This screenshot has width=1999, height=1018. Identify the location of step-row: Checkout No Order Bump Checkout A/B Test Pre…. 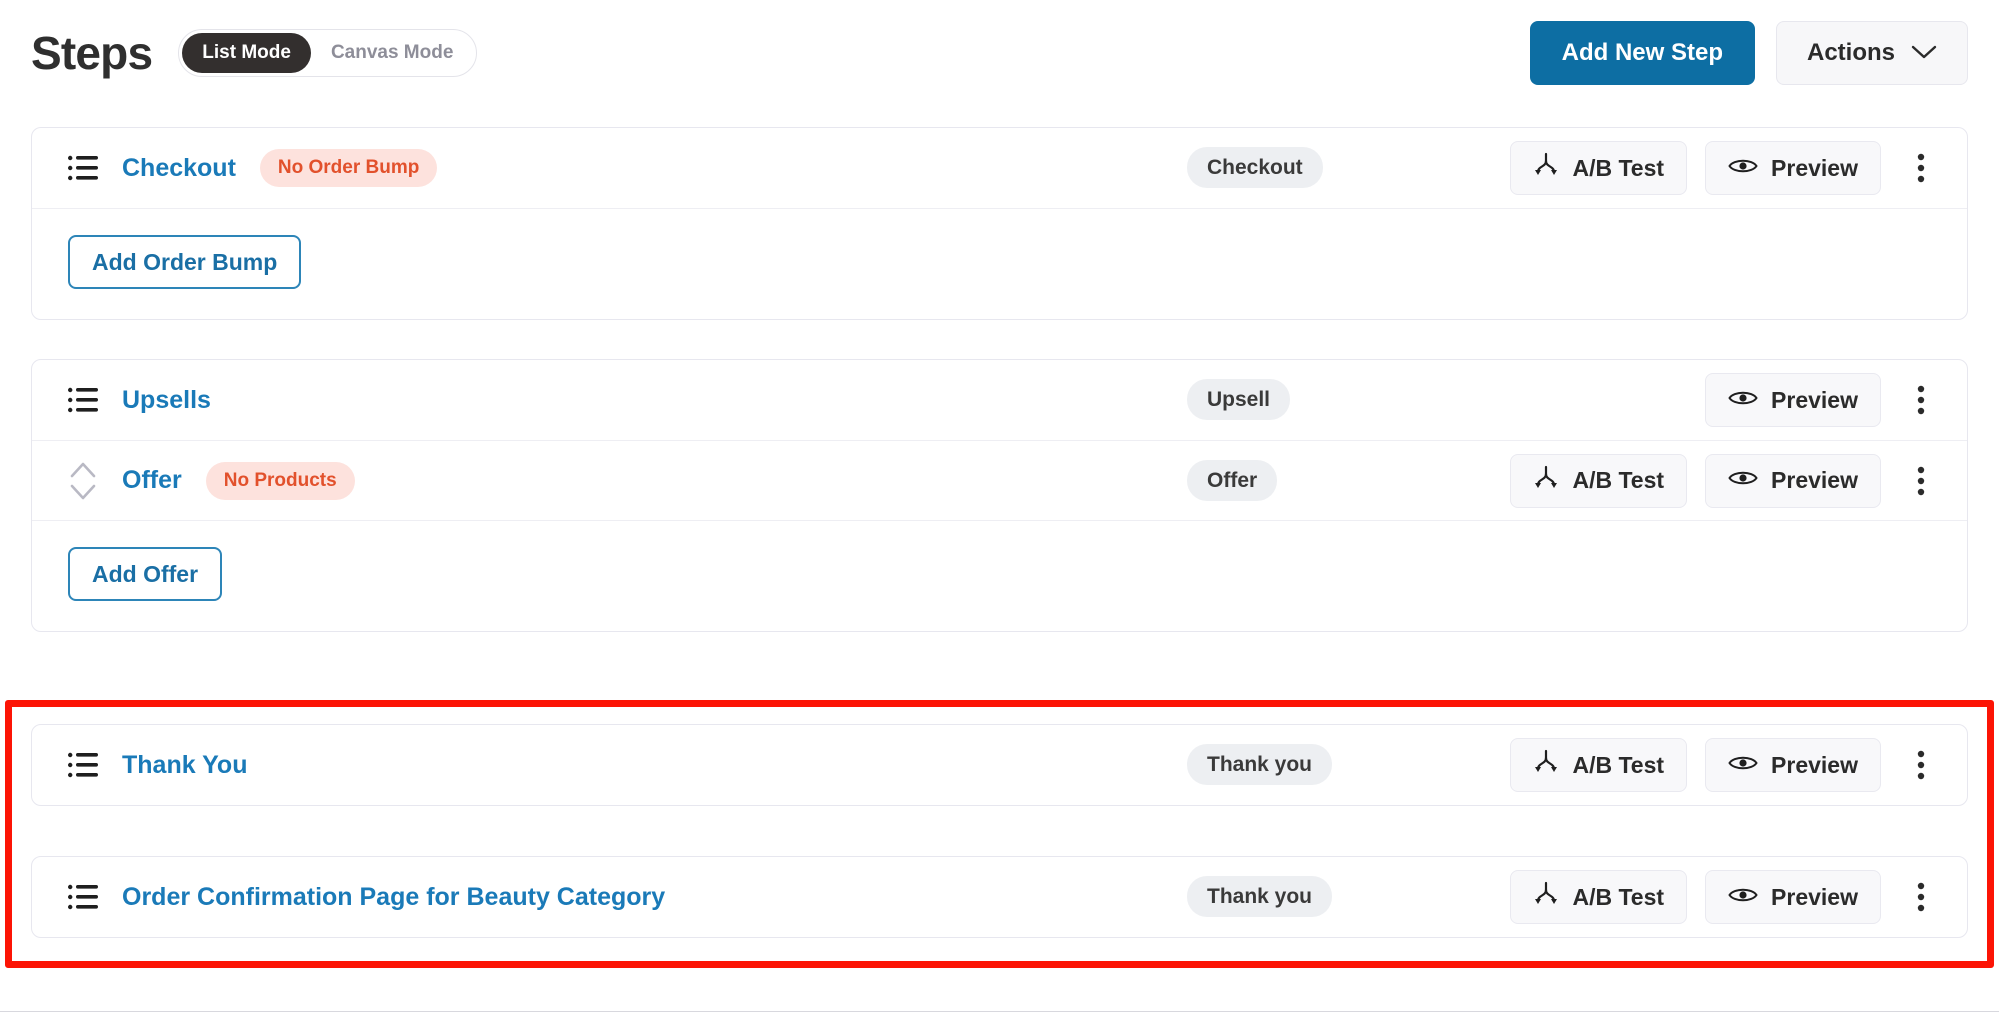
(999, 168).